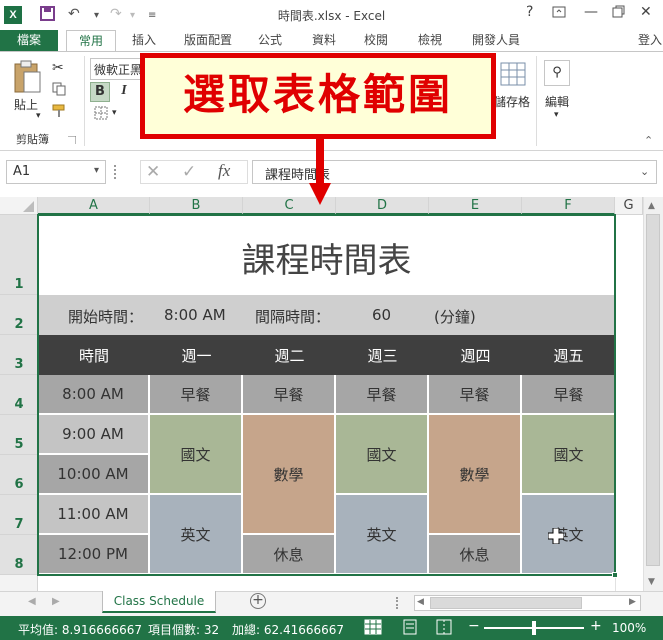  What do you see at coordinates (397, 603) in the screenshot?
I see `tab-splitter` at bounding box center [397, 603].